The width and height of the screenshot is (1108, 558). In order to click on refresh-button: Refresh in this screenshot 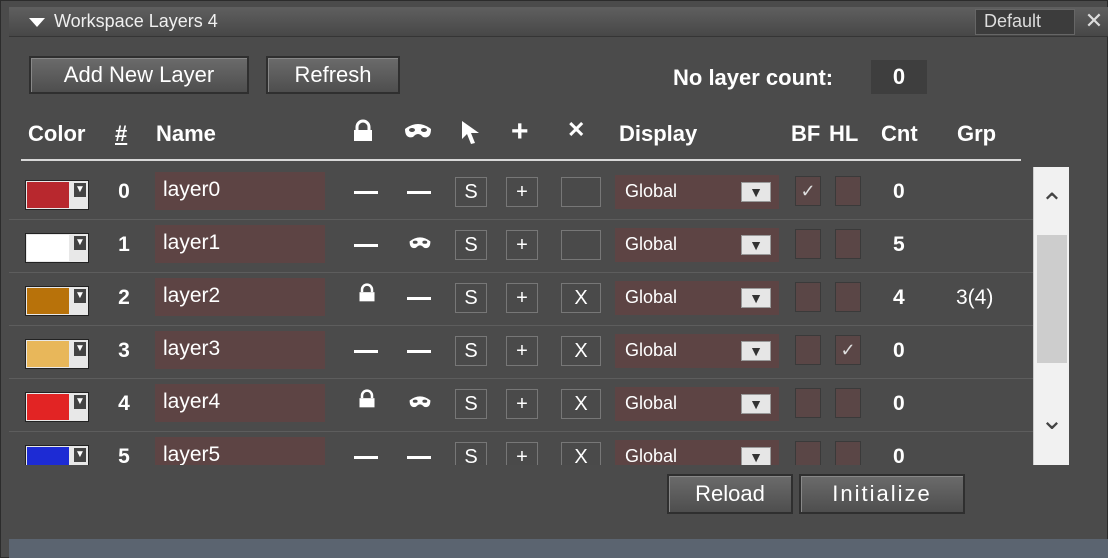, I will do `click(333, 75)`.